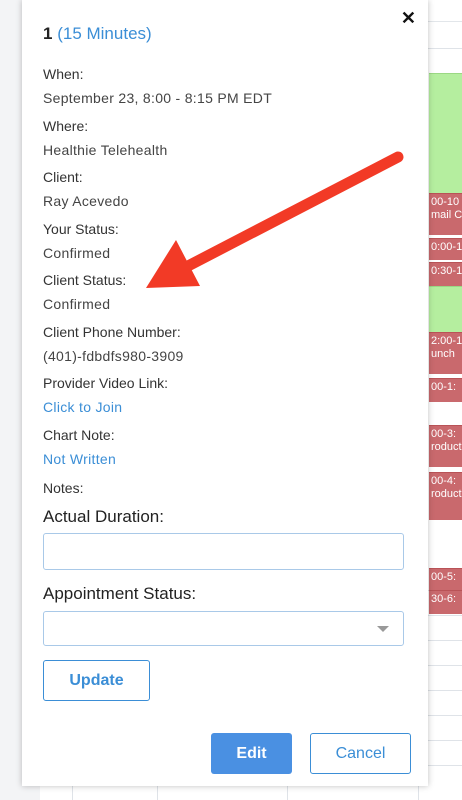  I want to click on calendar-event: 0:30-1, so click(445, 274).